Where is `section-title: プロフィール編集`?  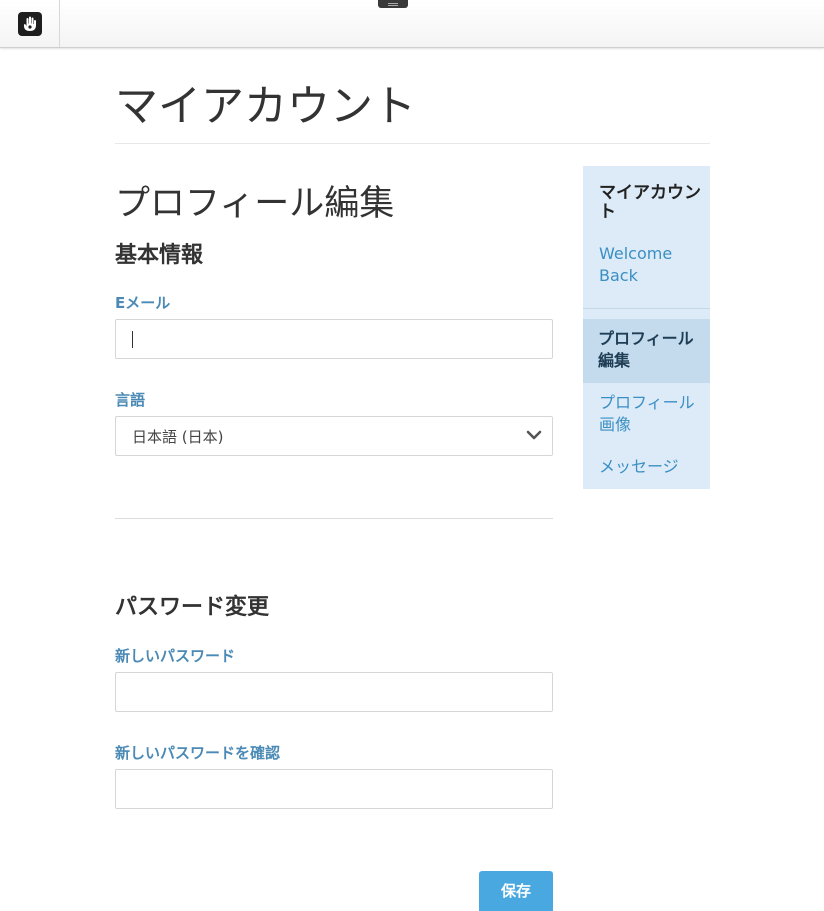 section-title: プロフィール編集 is located at coordinates (255, 204).